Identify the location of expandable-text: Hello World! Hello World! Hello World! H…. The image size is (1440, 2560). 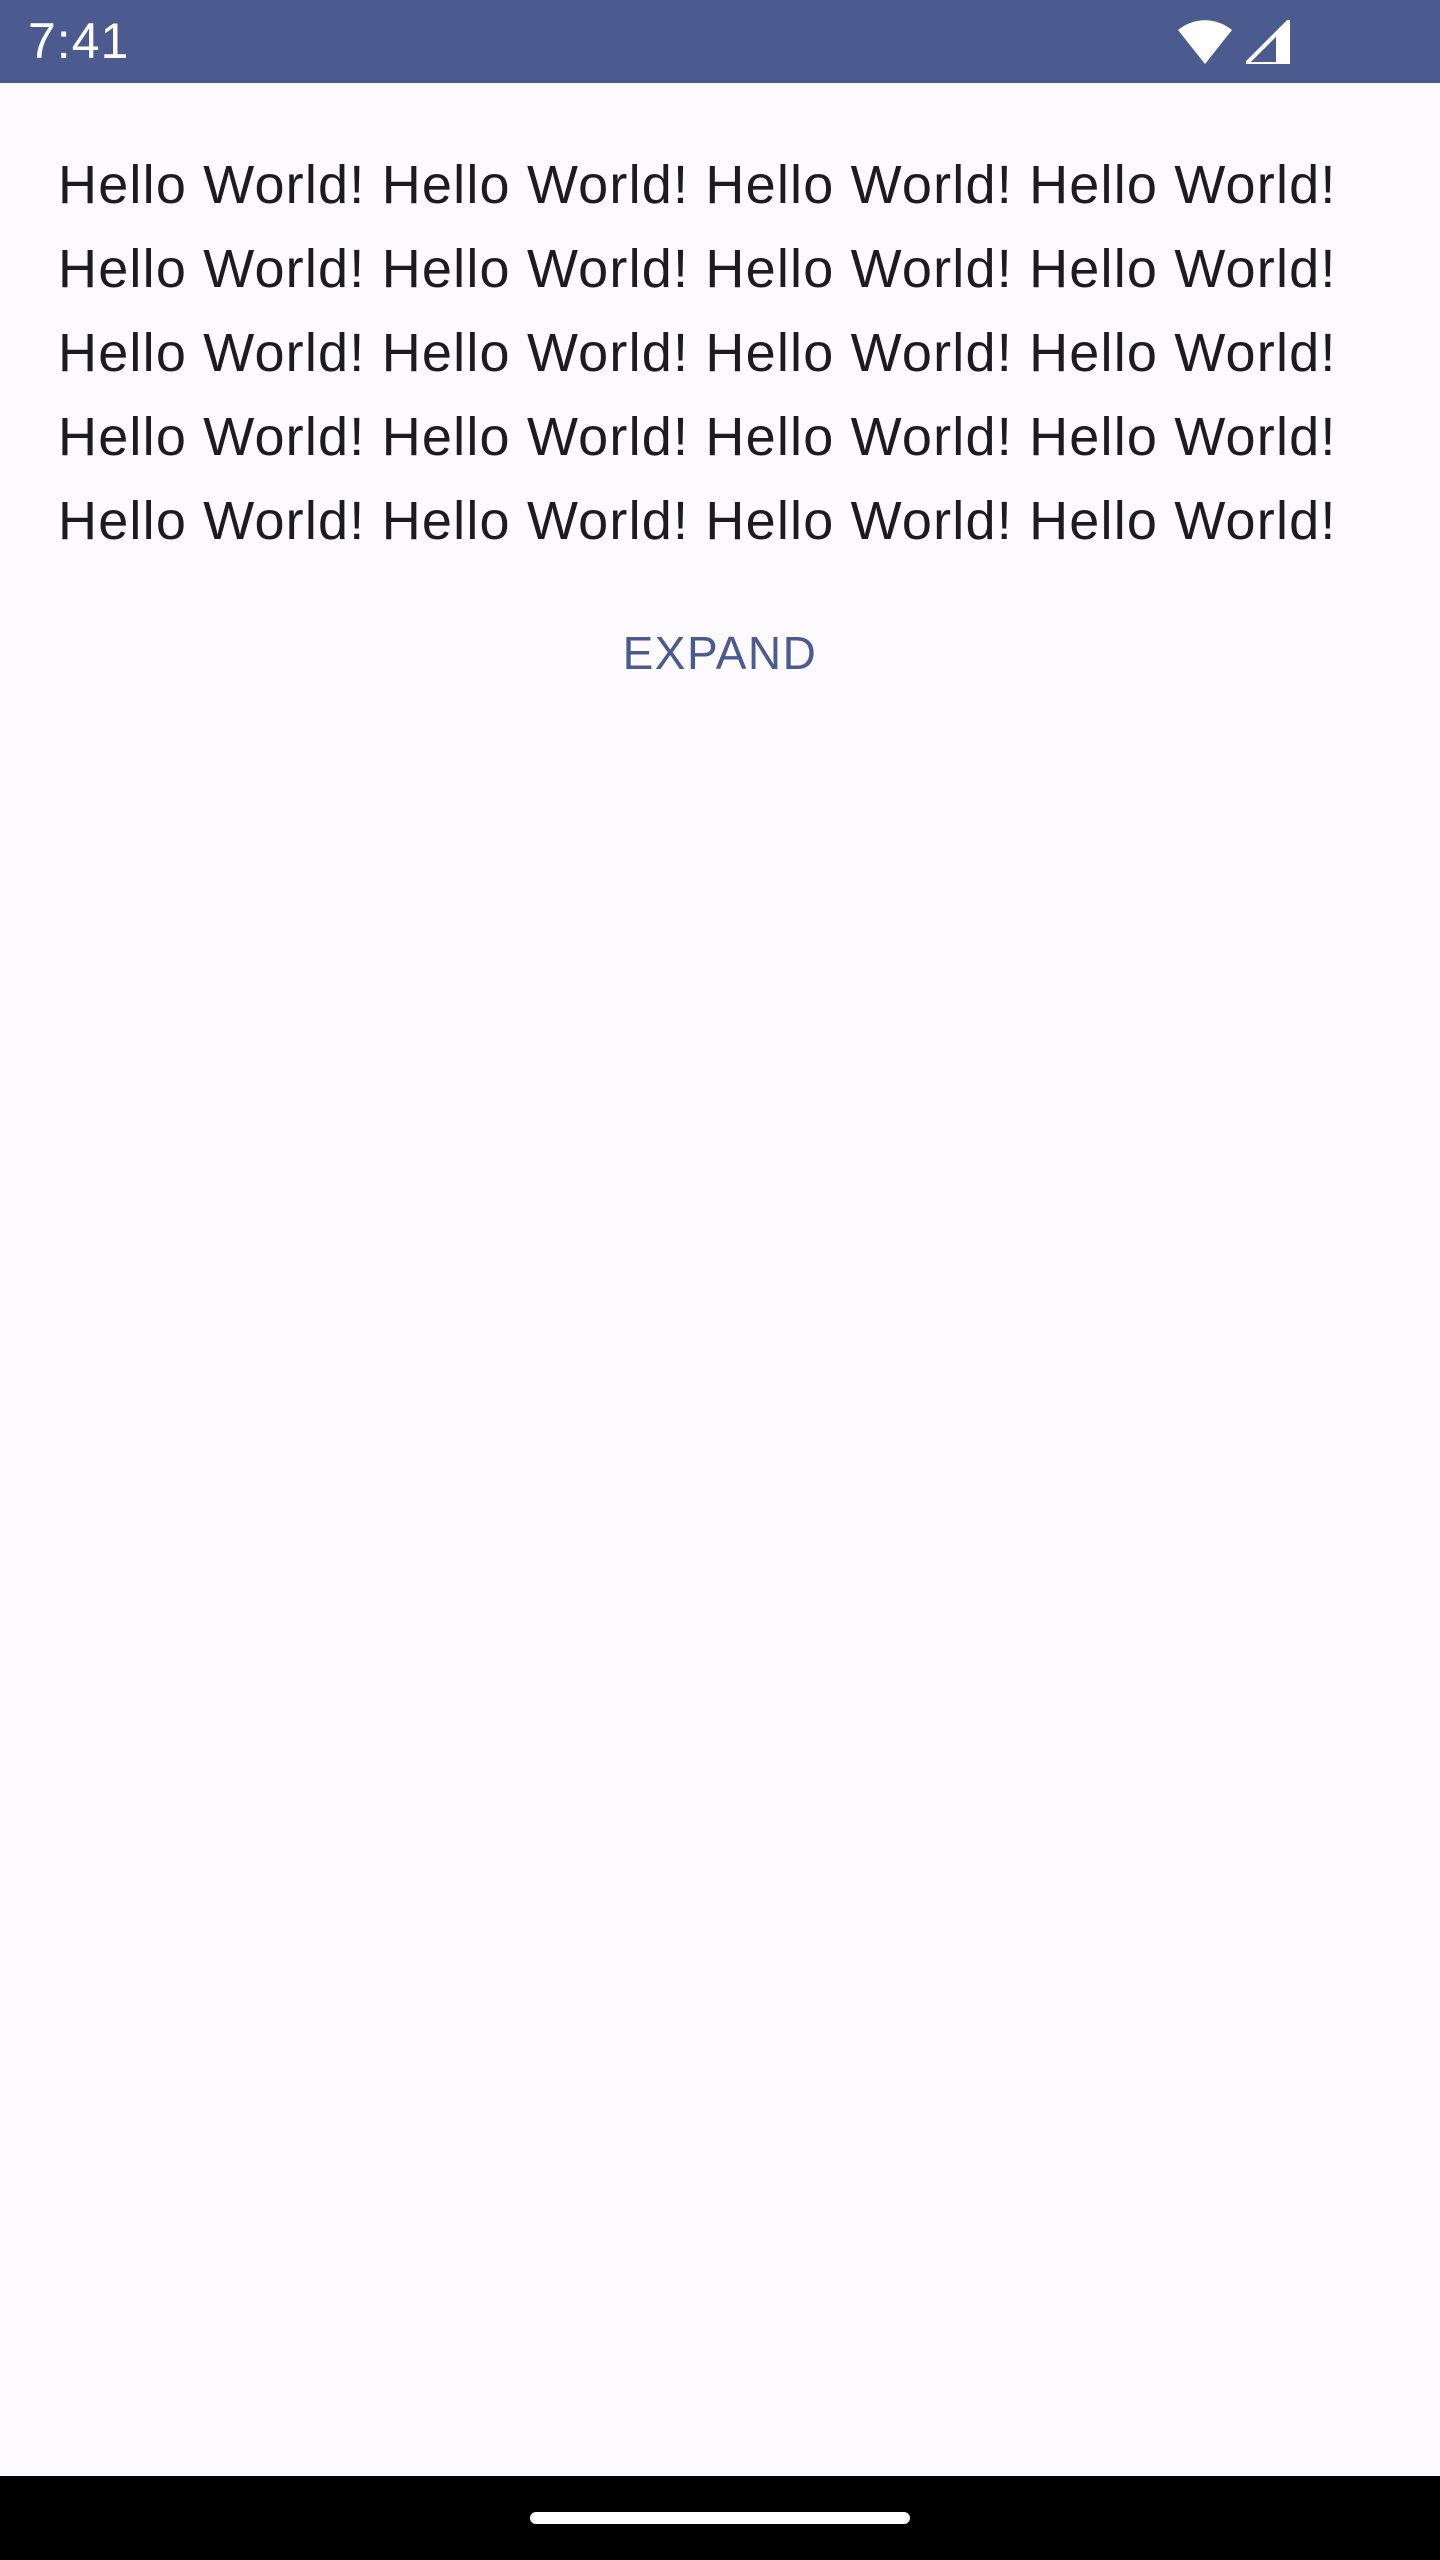
(697, 353).